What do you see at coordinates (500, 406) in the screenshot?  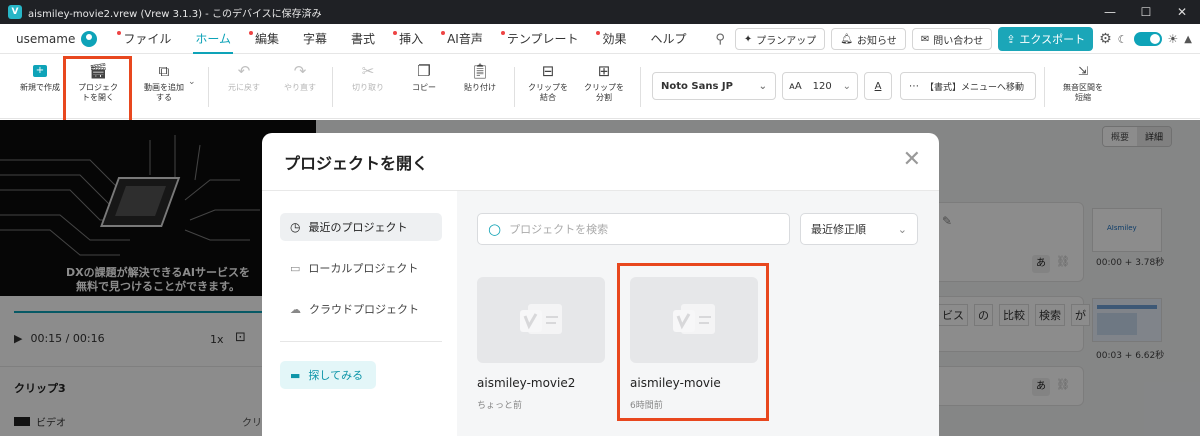 I see `project-time: ちょっと前` at bounding box center [500, 406].